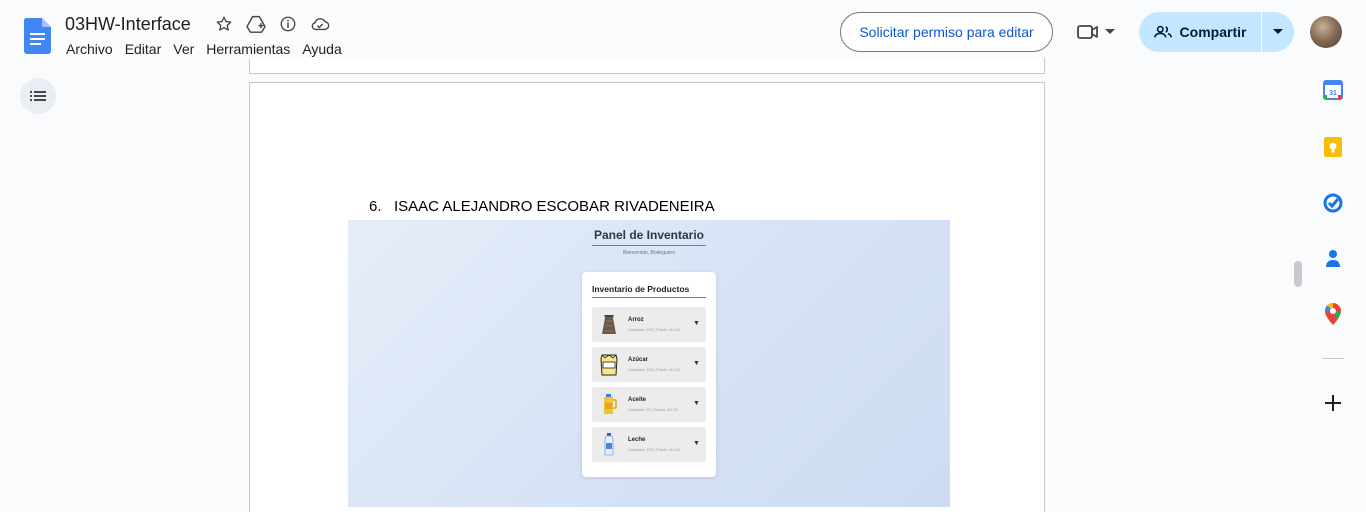  What do you see at coordinates (321, 49) in the screenshot?
I see `menu-ayuda: Ayuda` at bounding box center [321, 49].